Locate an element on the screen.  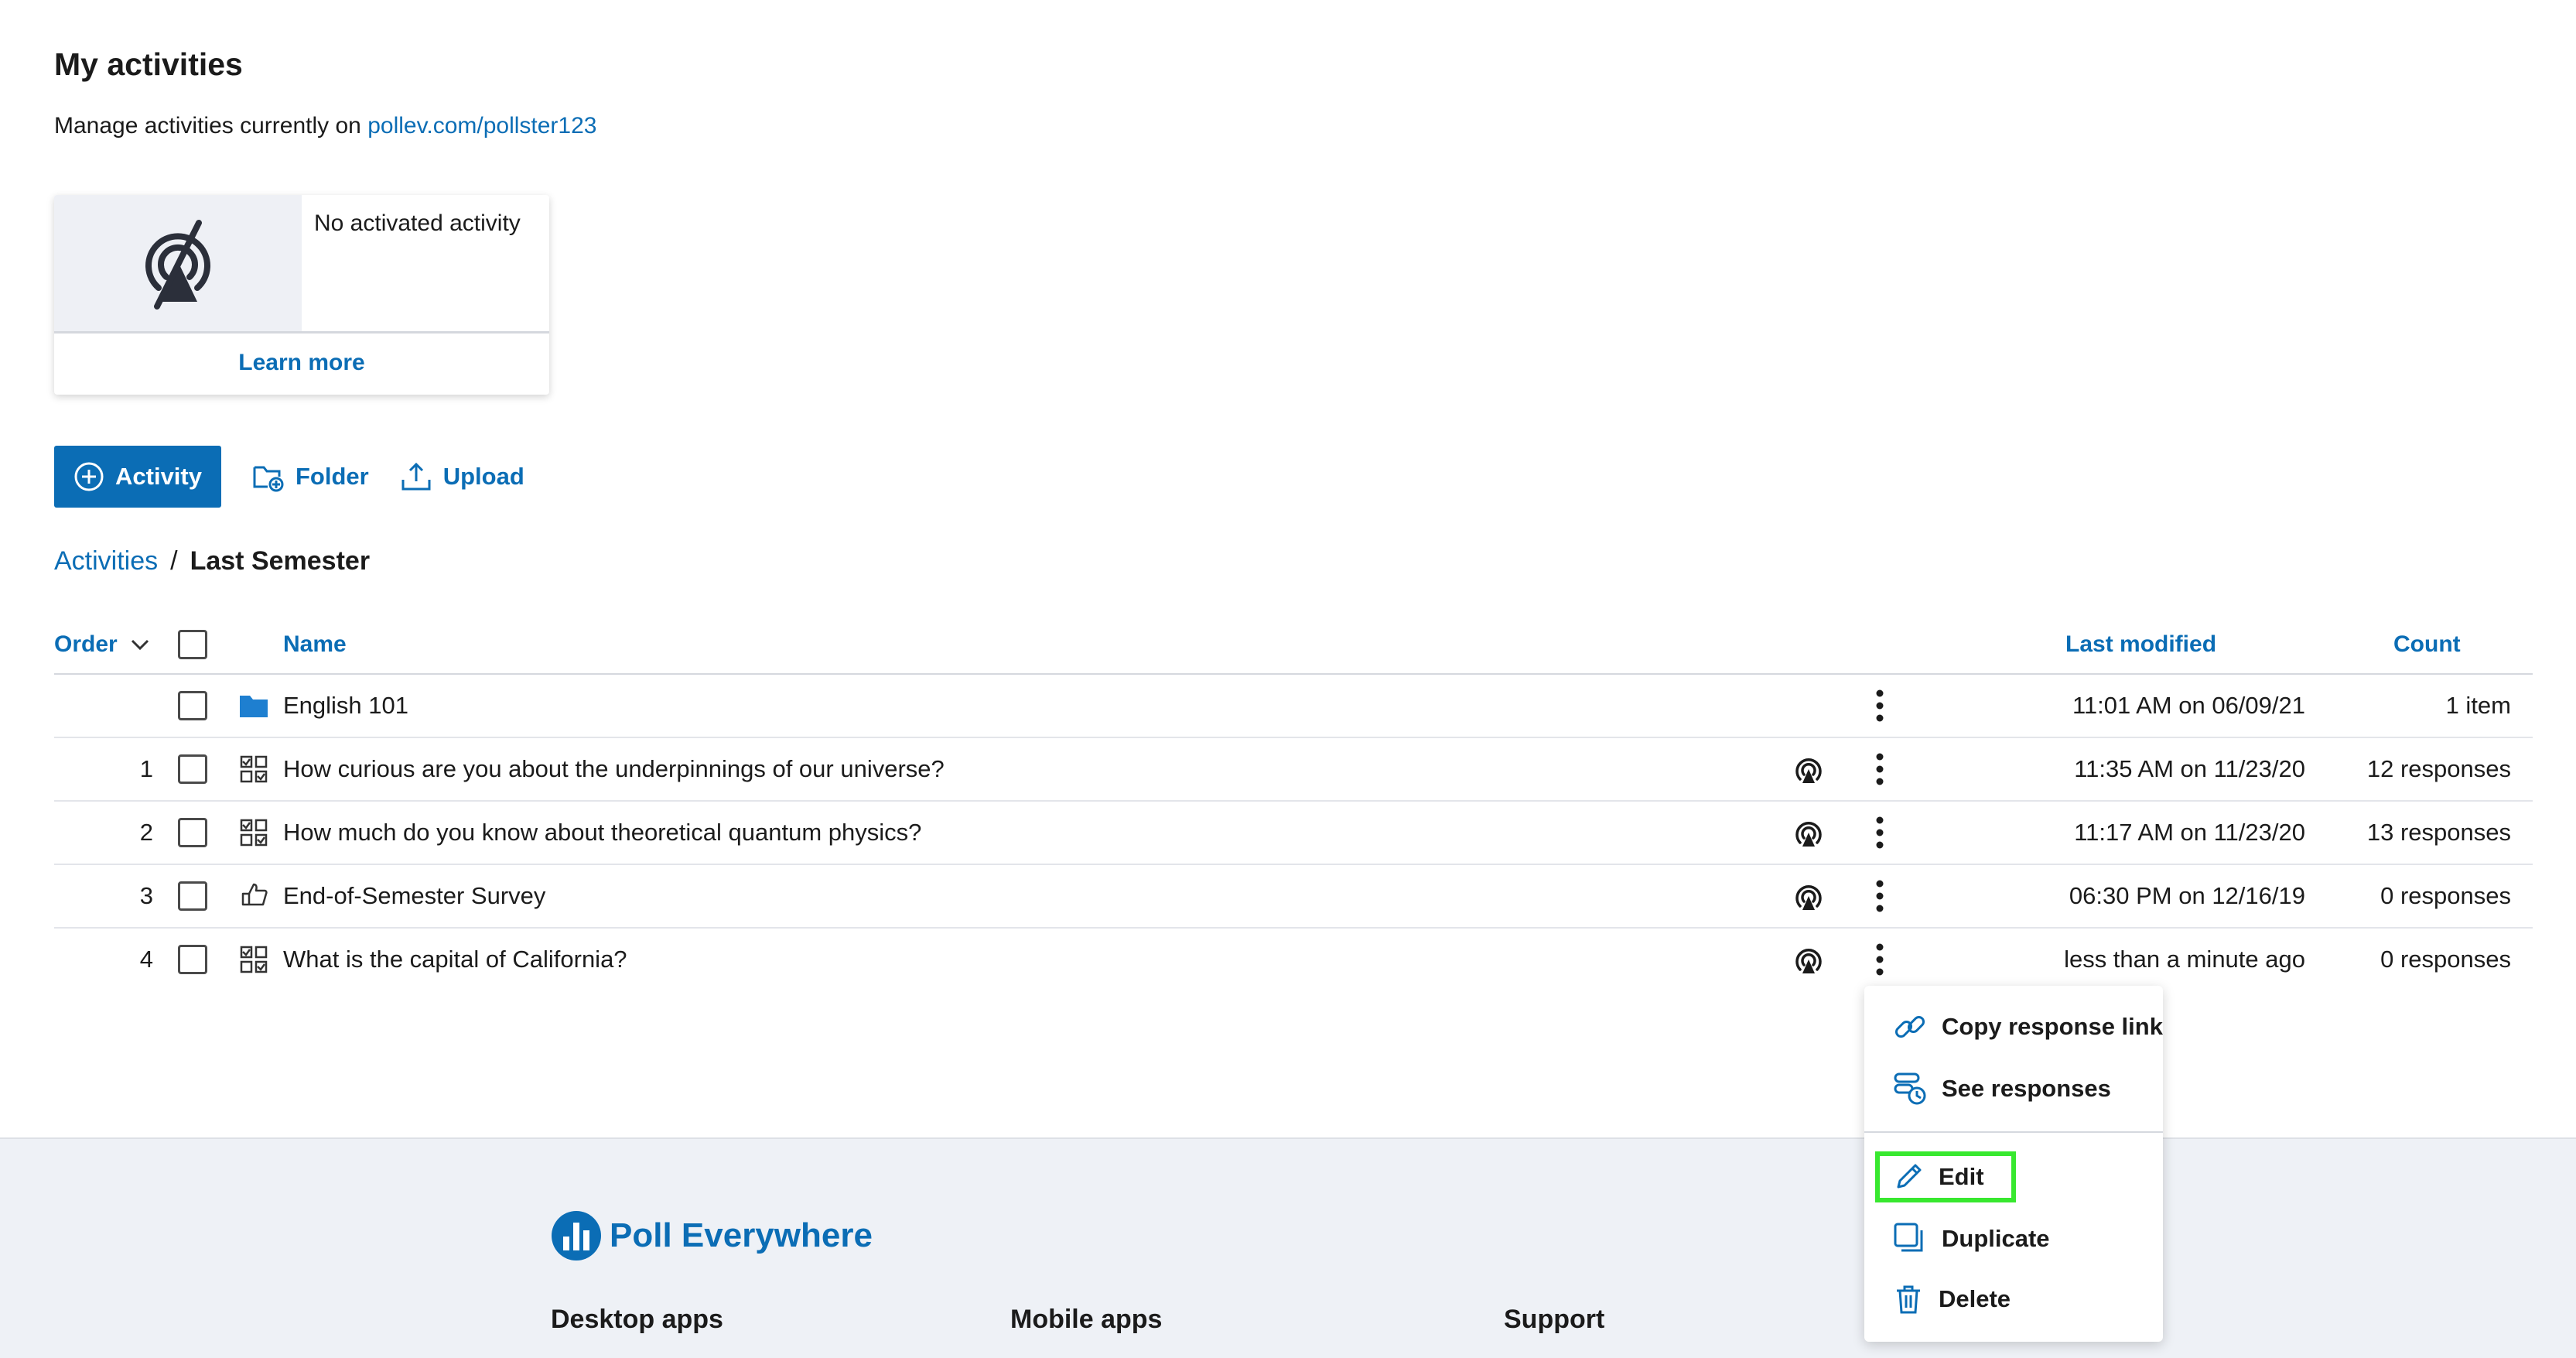
footer-desktop-apps: Desktop apps is located at coordinates (637, 1320).